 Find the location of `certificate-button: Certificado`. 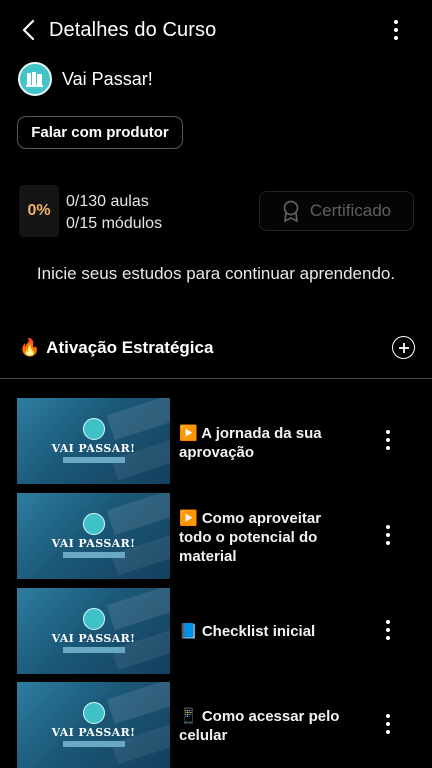

certificate-button: Certificado is located at coordinates (336, 211).